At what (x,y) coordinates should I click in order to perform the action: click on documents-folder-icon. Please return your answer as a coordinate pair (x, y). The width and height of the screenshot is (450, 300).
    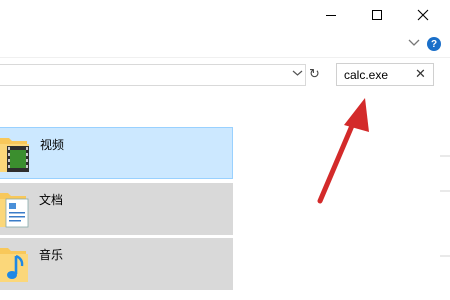
    Looking at the image, I should click on (14, 210).